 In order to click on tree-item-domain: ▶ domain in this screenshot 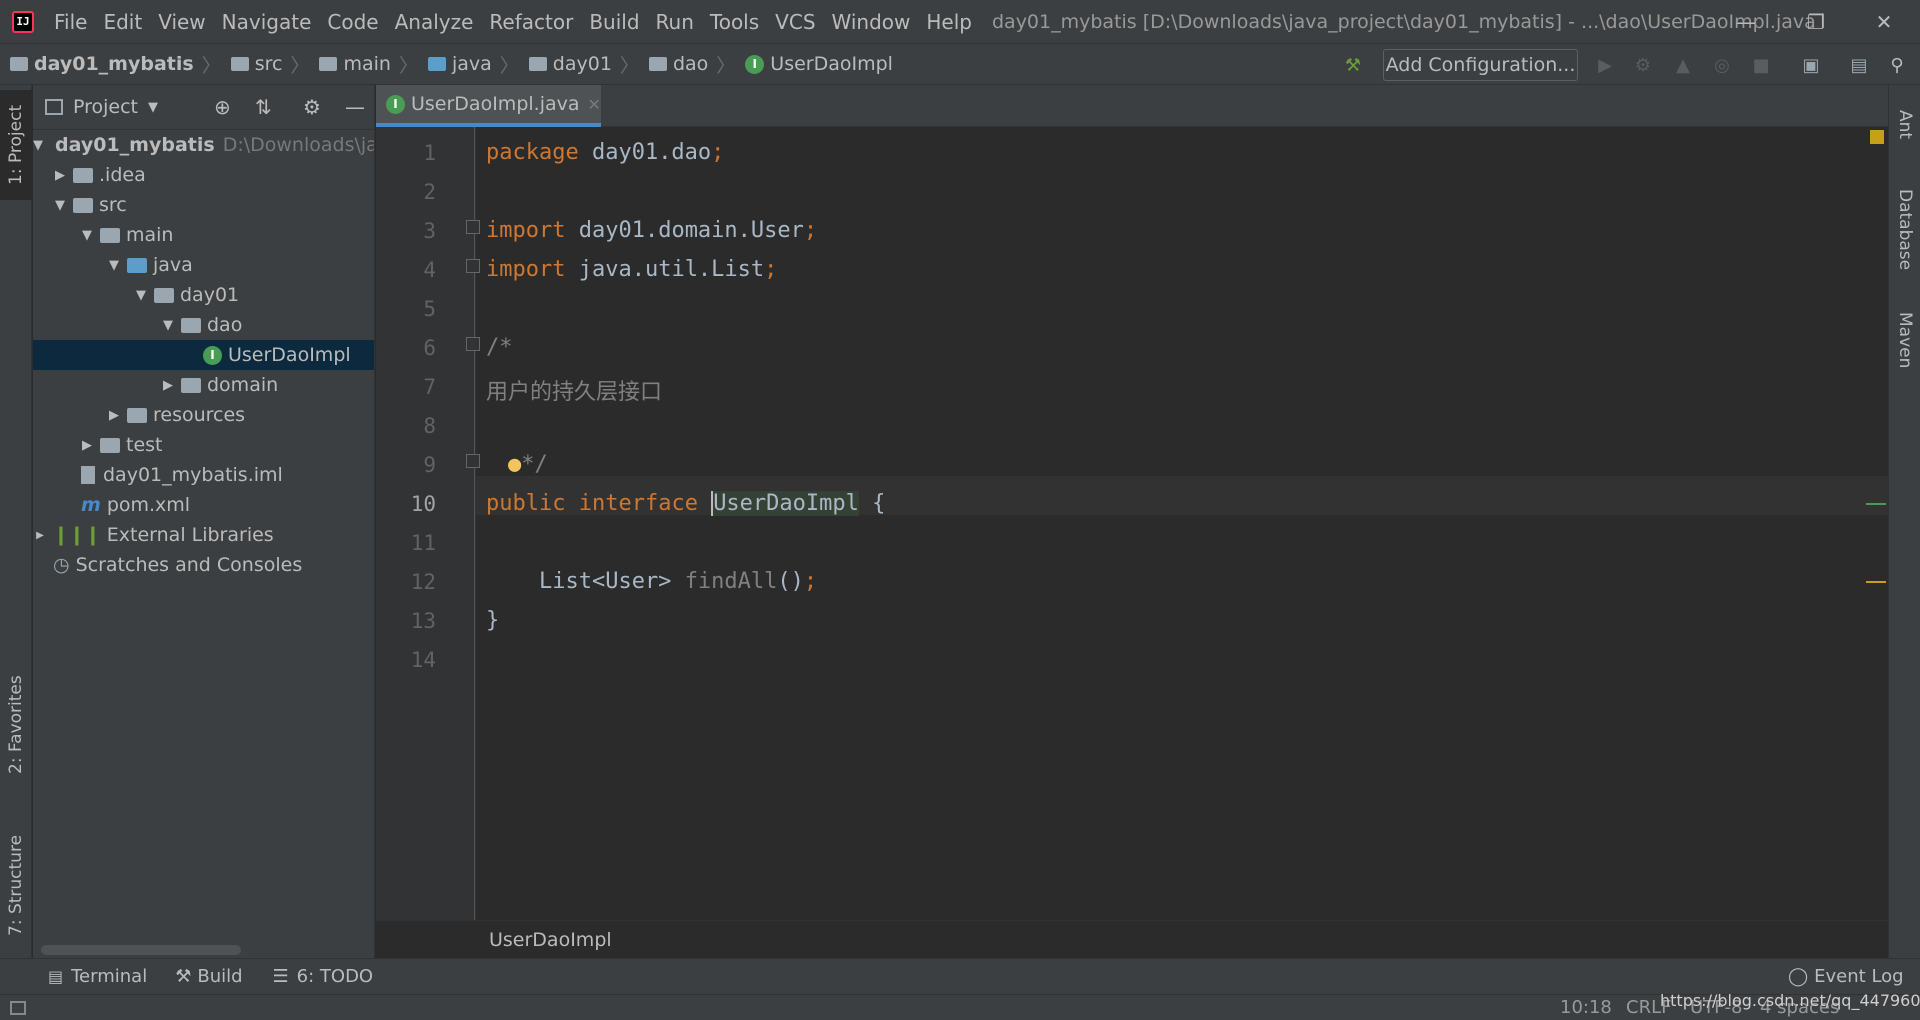, I will do `click(203, 385)`.